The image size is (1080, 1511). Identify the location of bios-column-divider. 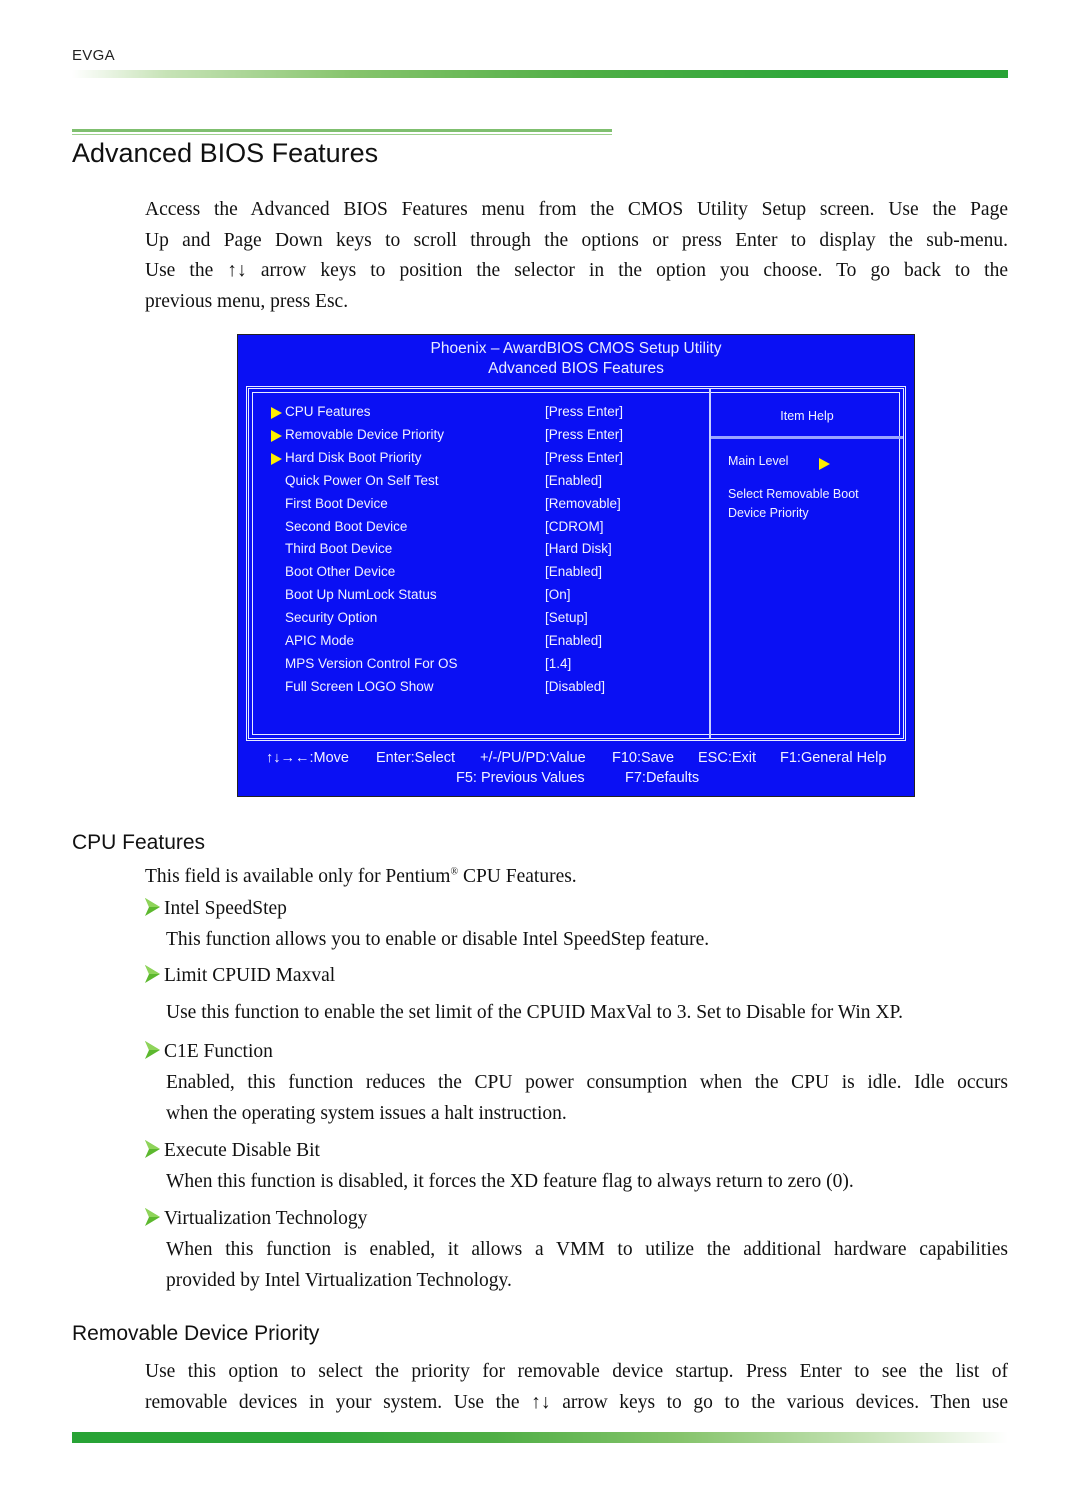
(710, 563).